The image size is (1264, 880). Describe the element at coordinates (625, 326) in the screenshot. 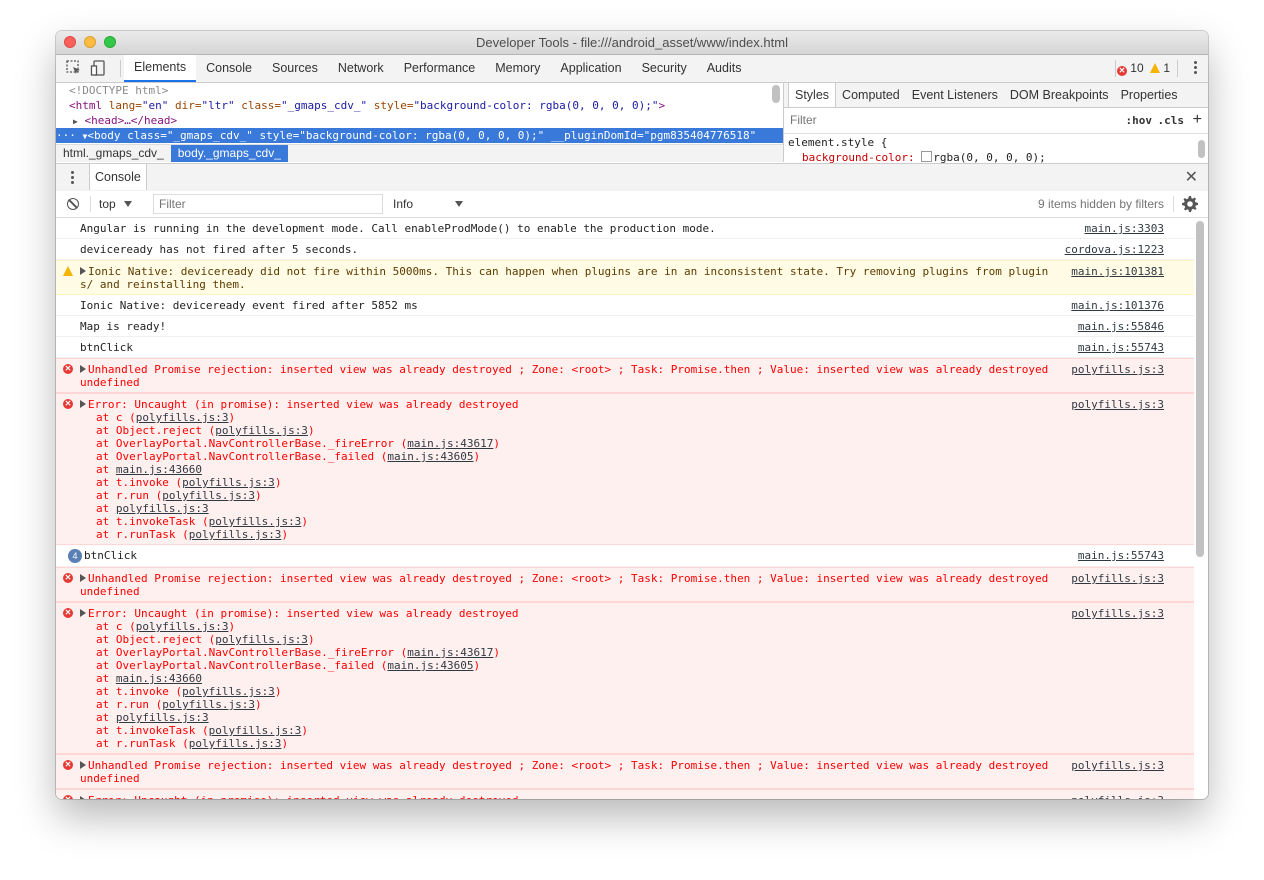

I see `console-message: Map is ready! main.js:55846` at that location.